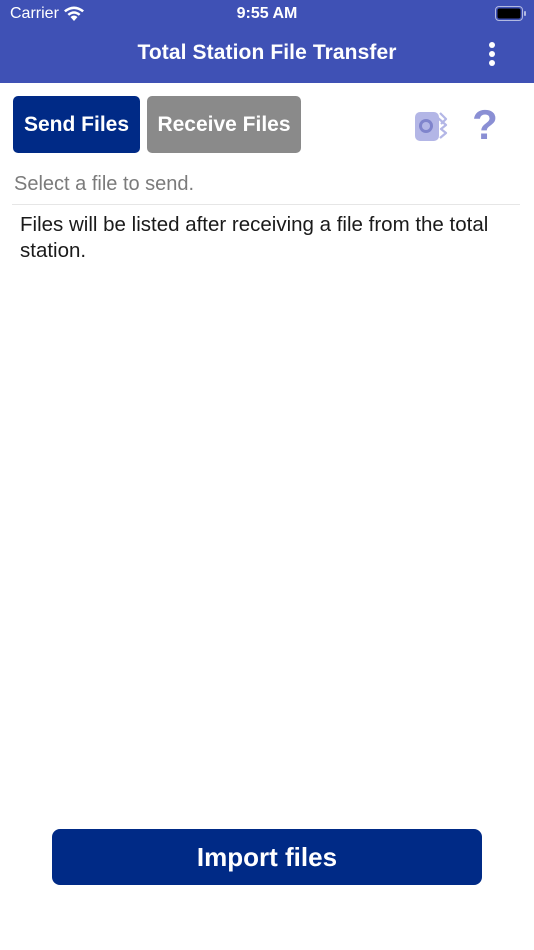 The width and height of the screenshot is (534, 950). I want to click on battery-icon, so click(510, 13).